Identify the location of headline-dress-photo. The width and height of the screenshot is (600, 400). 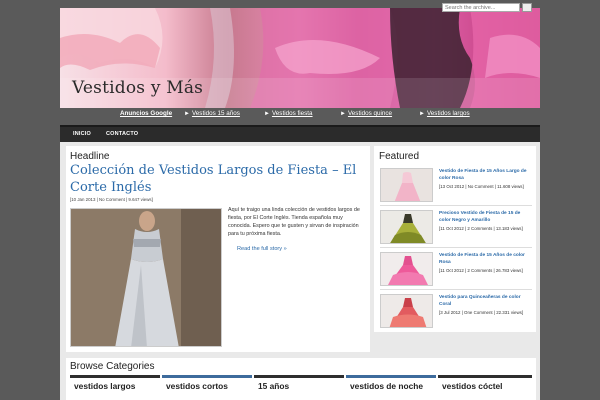
(146, 277).